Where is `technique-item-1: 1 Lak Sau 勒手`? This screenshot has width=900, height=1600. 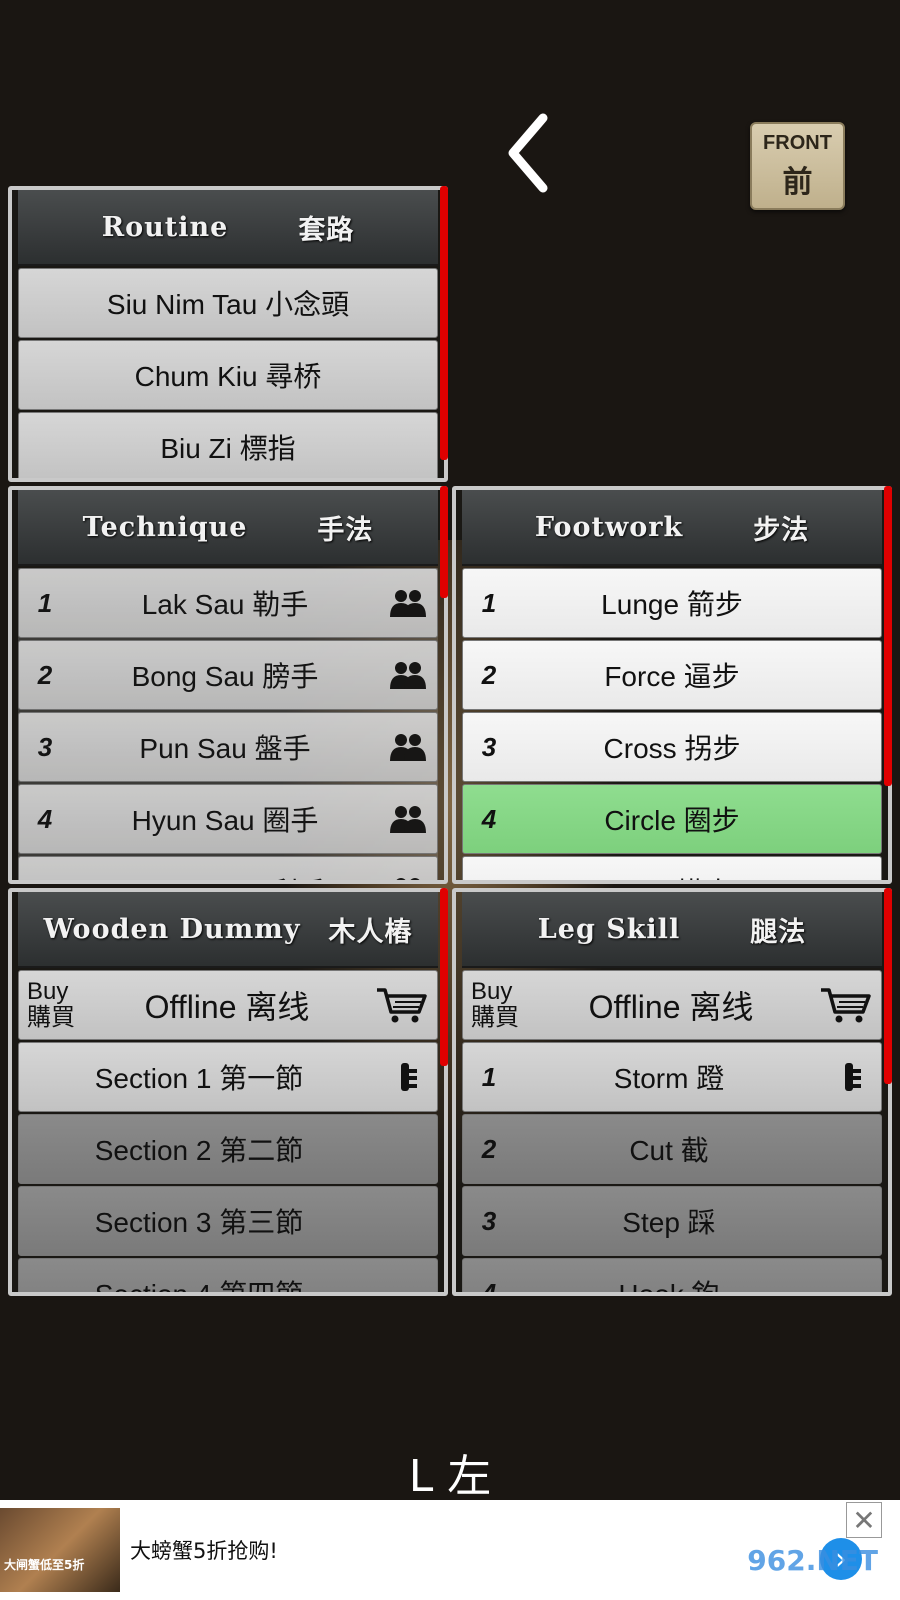 technique-item-1: 1 Lak Sau 勒手 is located at coordinates (228, 603).